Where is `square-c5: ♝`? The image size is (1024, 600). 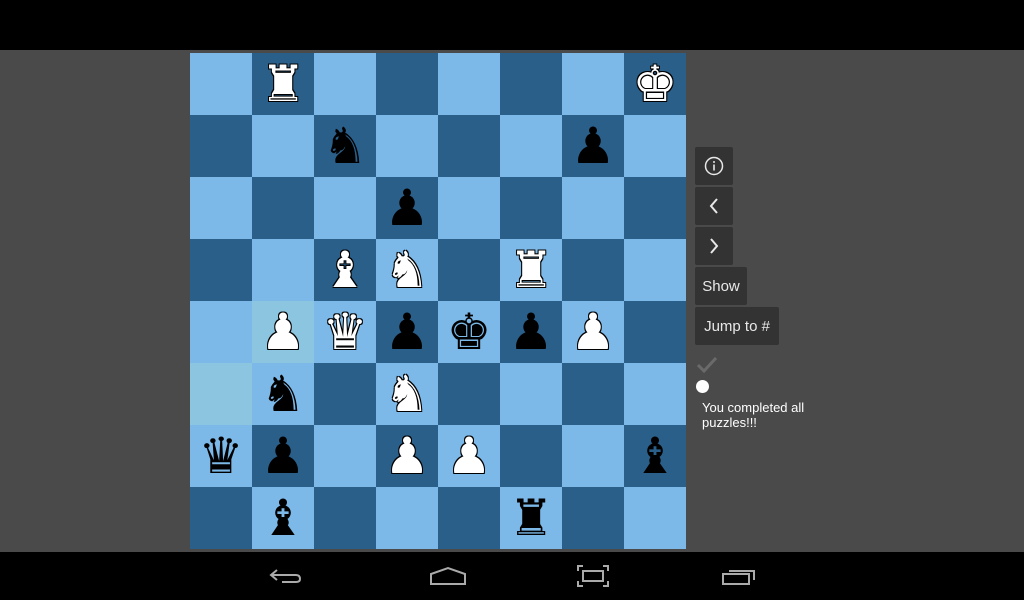
square-c5: ♝ is located at coordinates (345, 270).